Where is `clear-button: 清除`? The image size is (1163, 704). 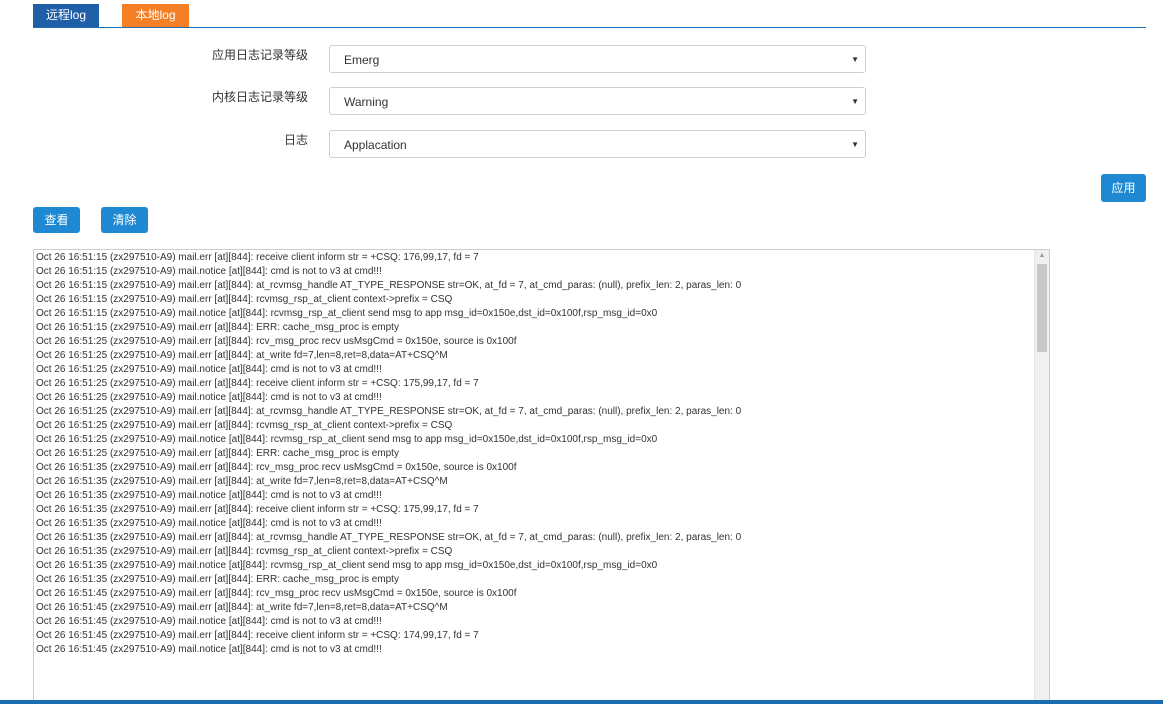 clear-button: 清除 is located at coordinates (124, 220).